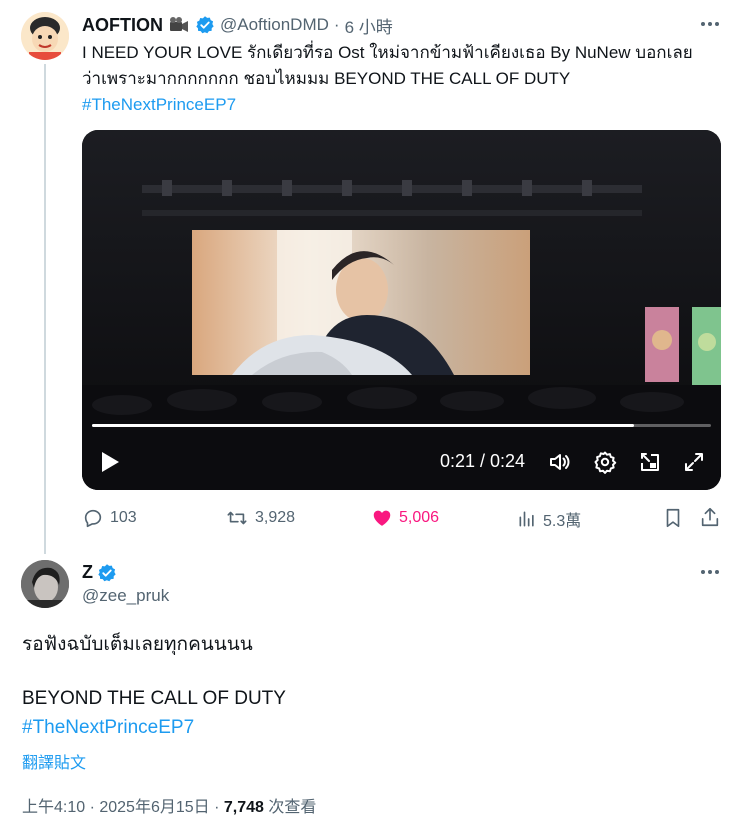 This screenshot has height=832, width=750. What do you see at coordinates (363, 425) in the screenshot?
I see `progress-fill` at bounding box center [363, 425].